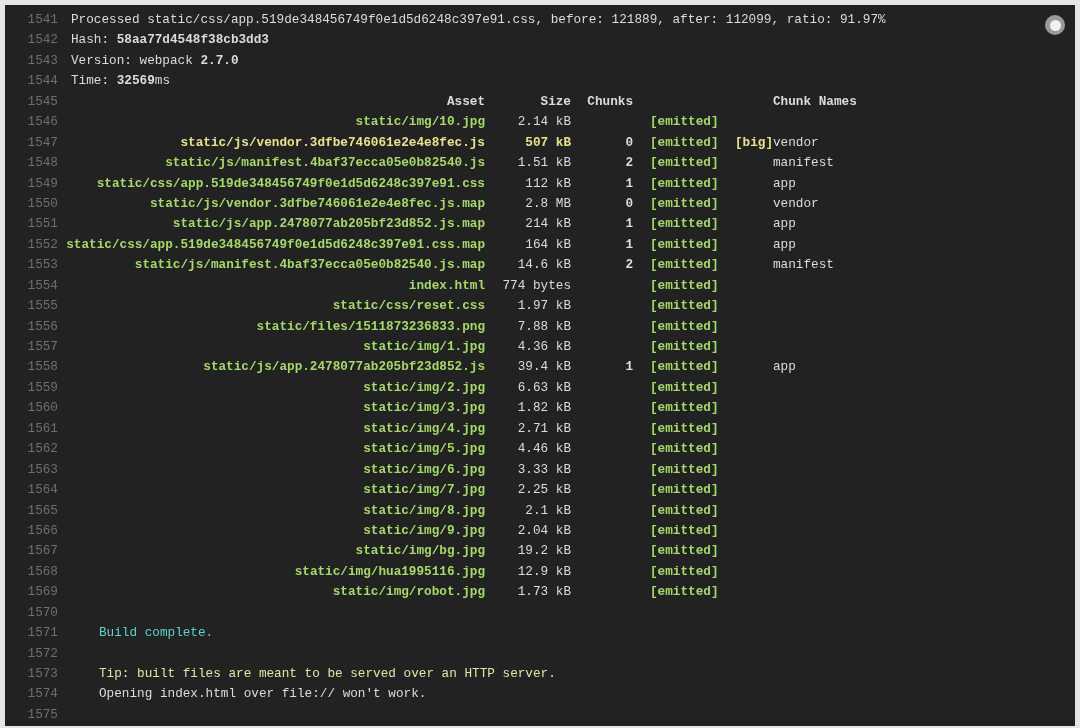 This screenshot has height=728, width=1080. I want to click on column-header: Asset, so click(465, 101).